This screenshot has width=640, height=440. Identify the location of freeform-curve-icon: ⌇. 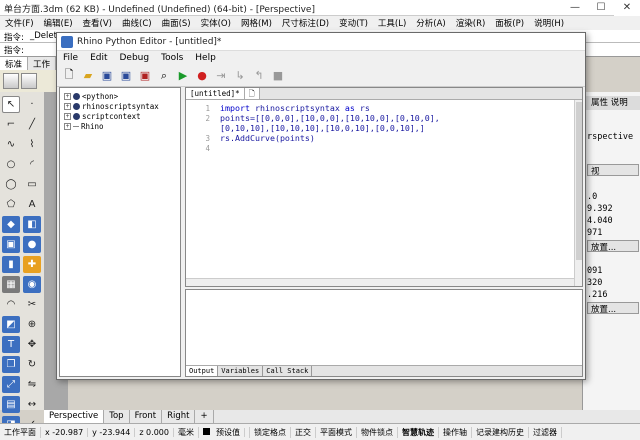
(32, 144).